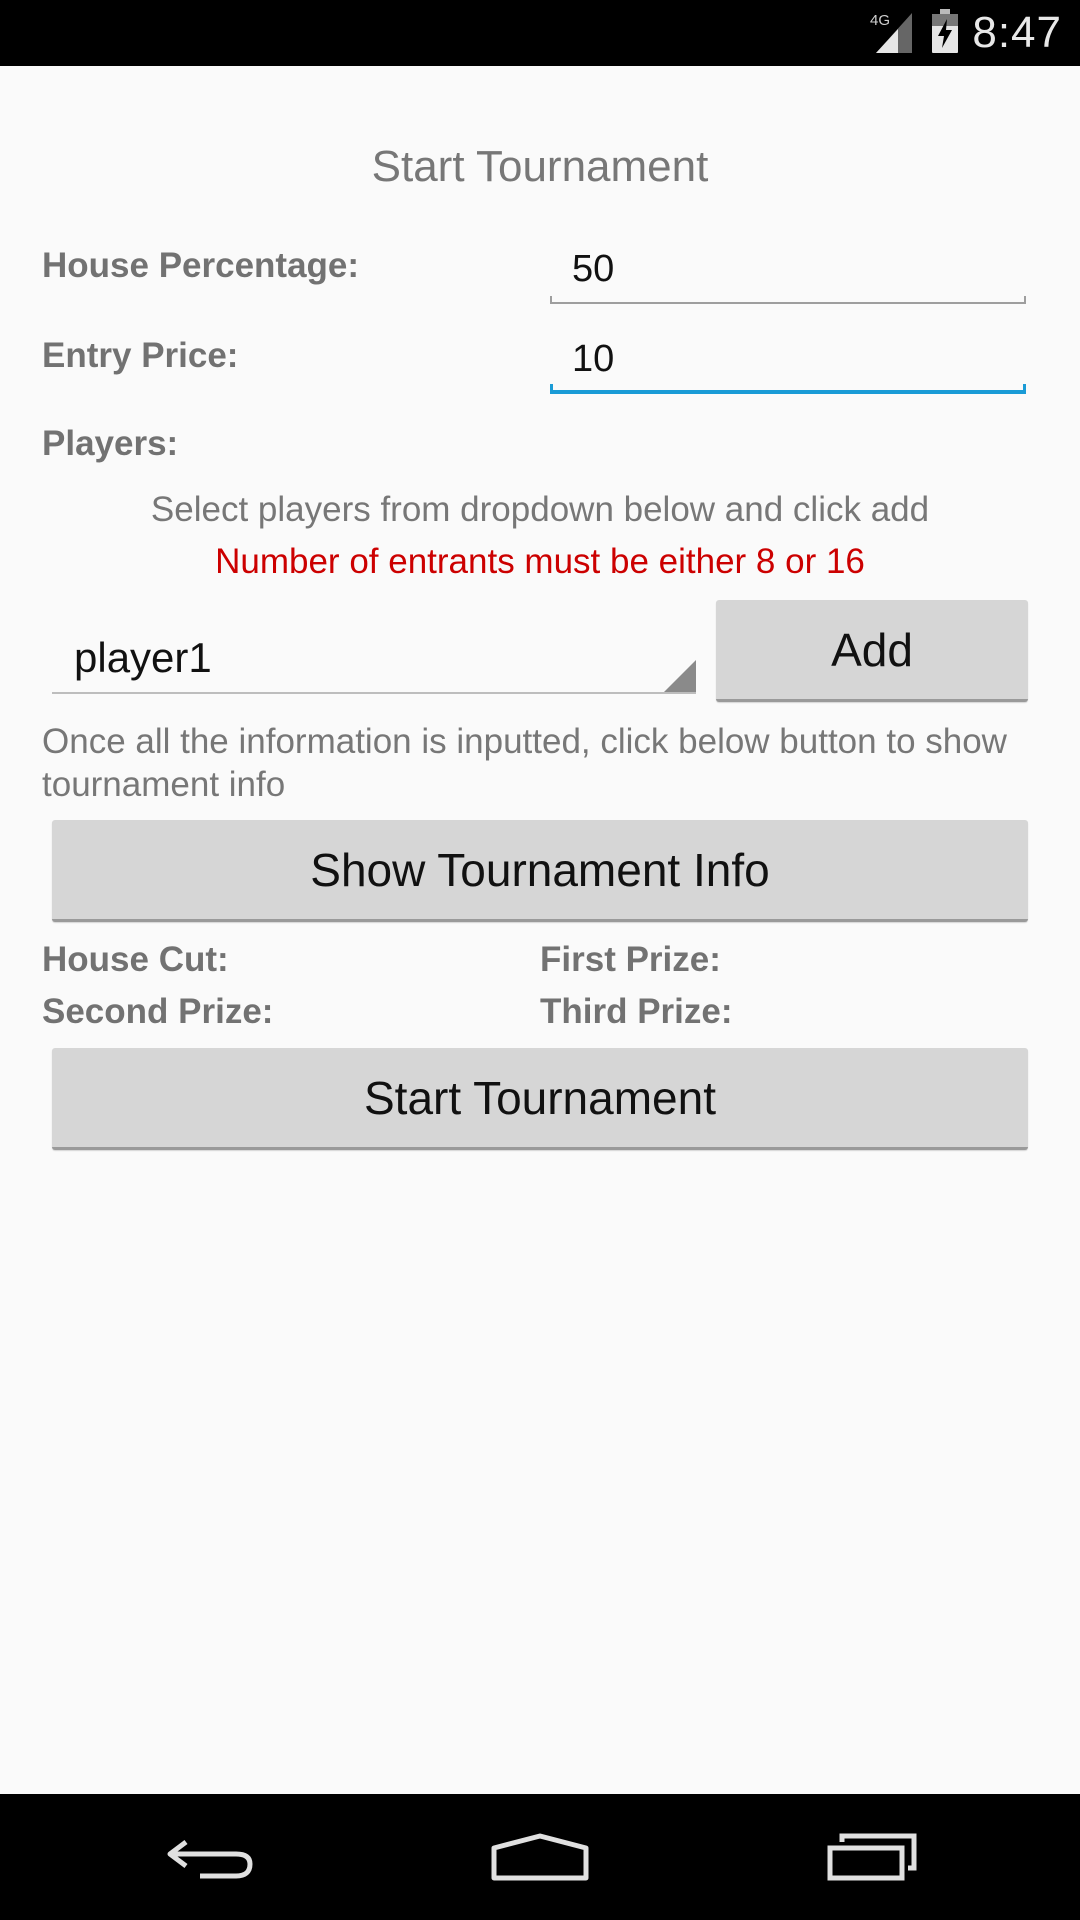 The image size is (1080, 1920). Describe the element at coordinates (593, 359) in the screenshot. I see `entry-price-value: 10` at that location.